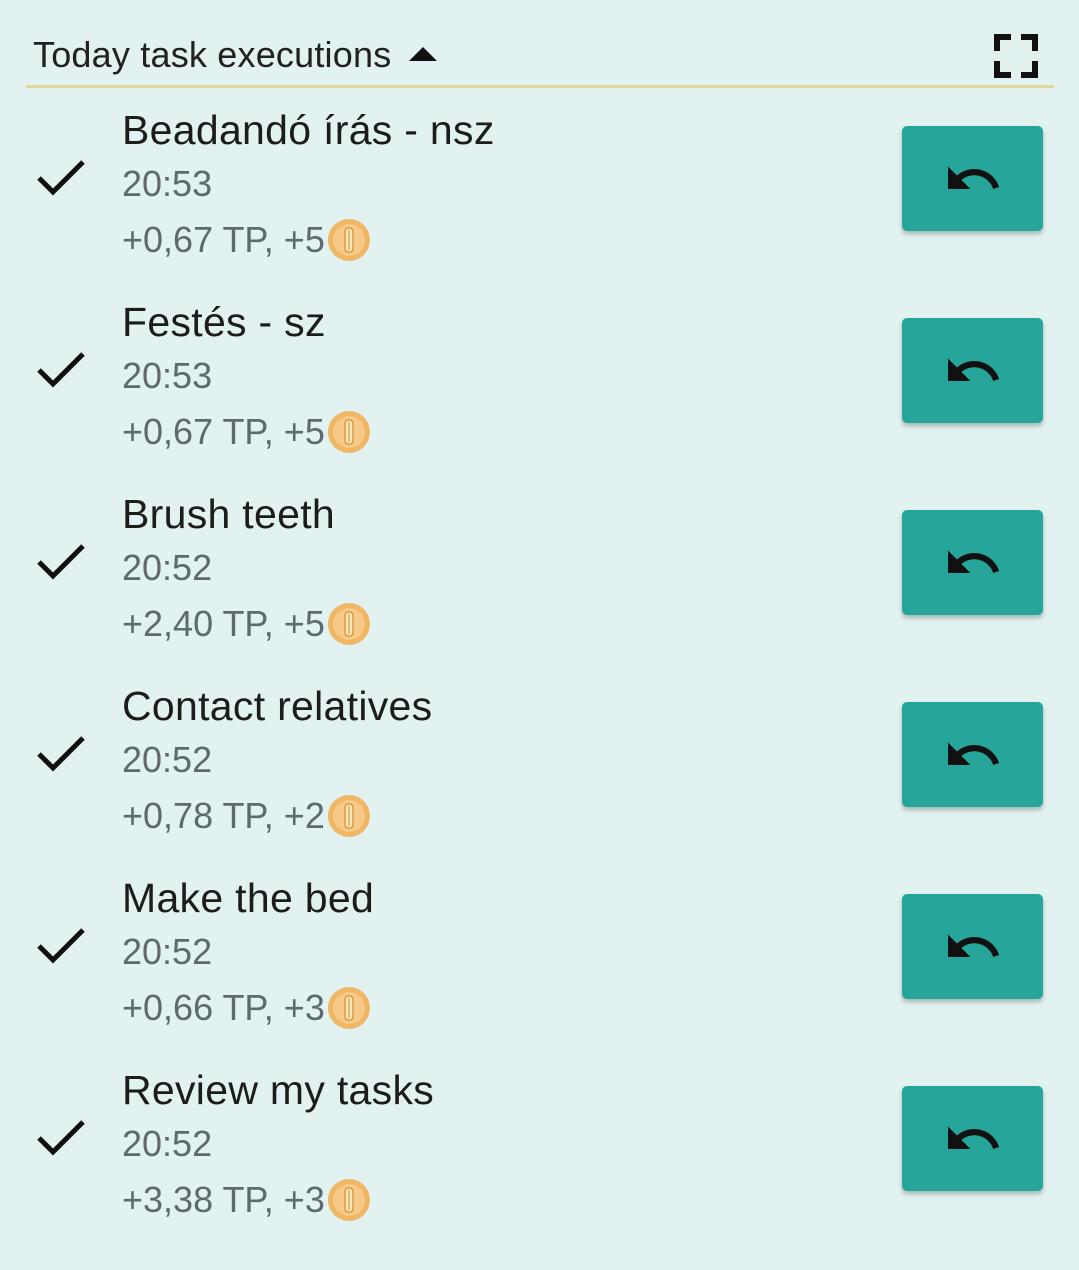  What do you see at coordinates (277, 762) in the screenshot?
I see `task-info: Contact relatives 20:52 +0,78 TP, +2` at bounding box center [277, 762].